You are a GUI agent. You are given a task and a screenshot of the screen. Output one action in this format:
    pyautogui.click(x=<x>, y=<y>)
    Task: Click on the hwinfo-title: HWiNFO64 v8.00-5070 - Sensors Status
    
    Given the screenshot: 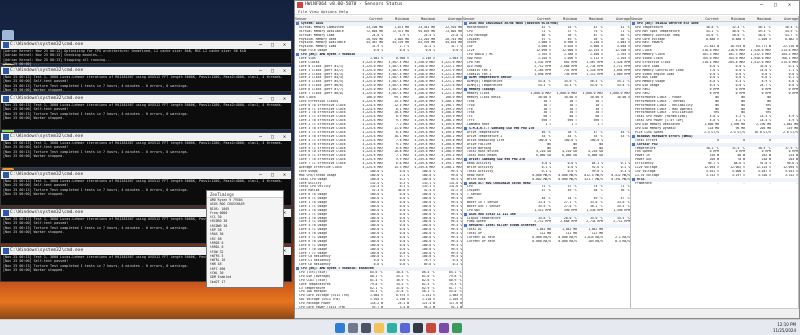 What is the action you would take?
    pyautogui.click(x=354, y=4)
    